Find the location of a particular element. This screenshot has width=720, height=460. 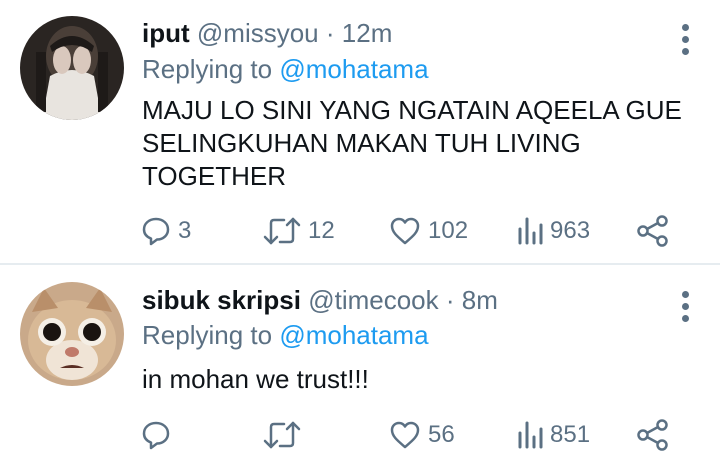

views-count: 963 is located at coordinates (570, 230).